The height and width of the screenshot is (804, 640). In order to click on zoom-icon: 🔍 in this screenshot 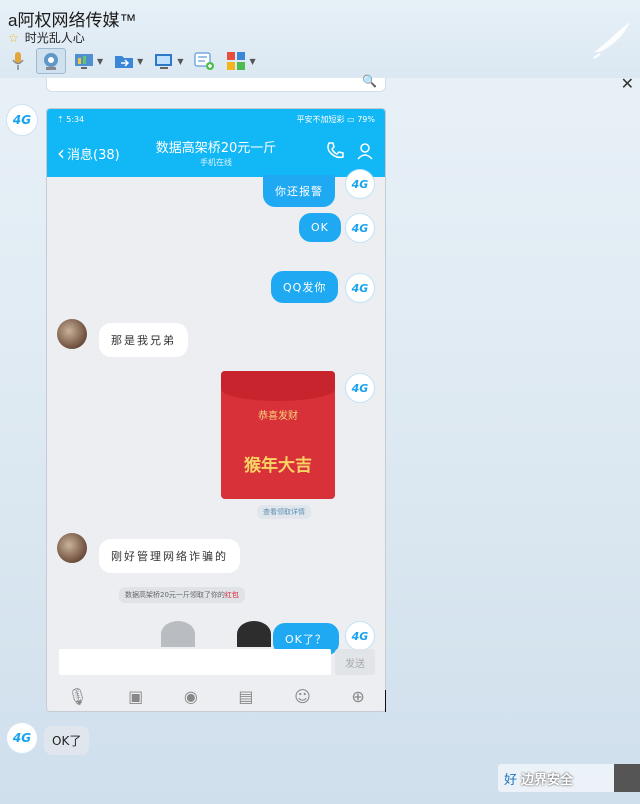, I will do `click(369, 81)`.